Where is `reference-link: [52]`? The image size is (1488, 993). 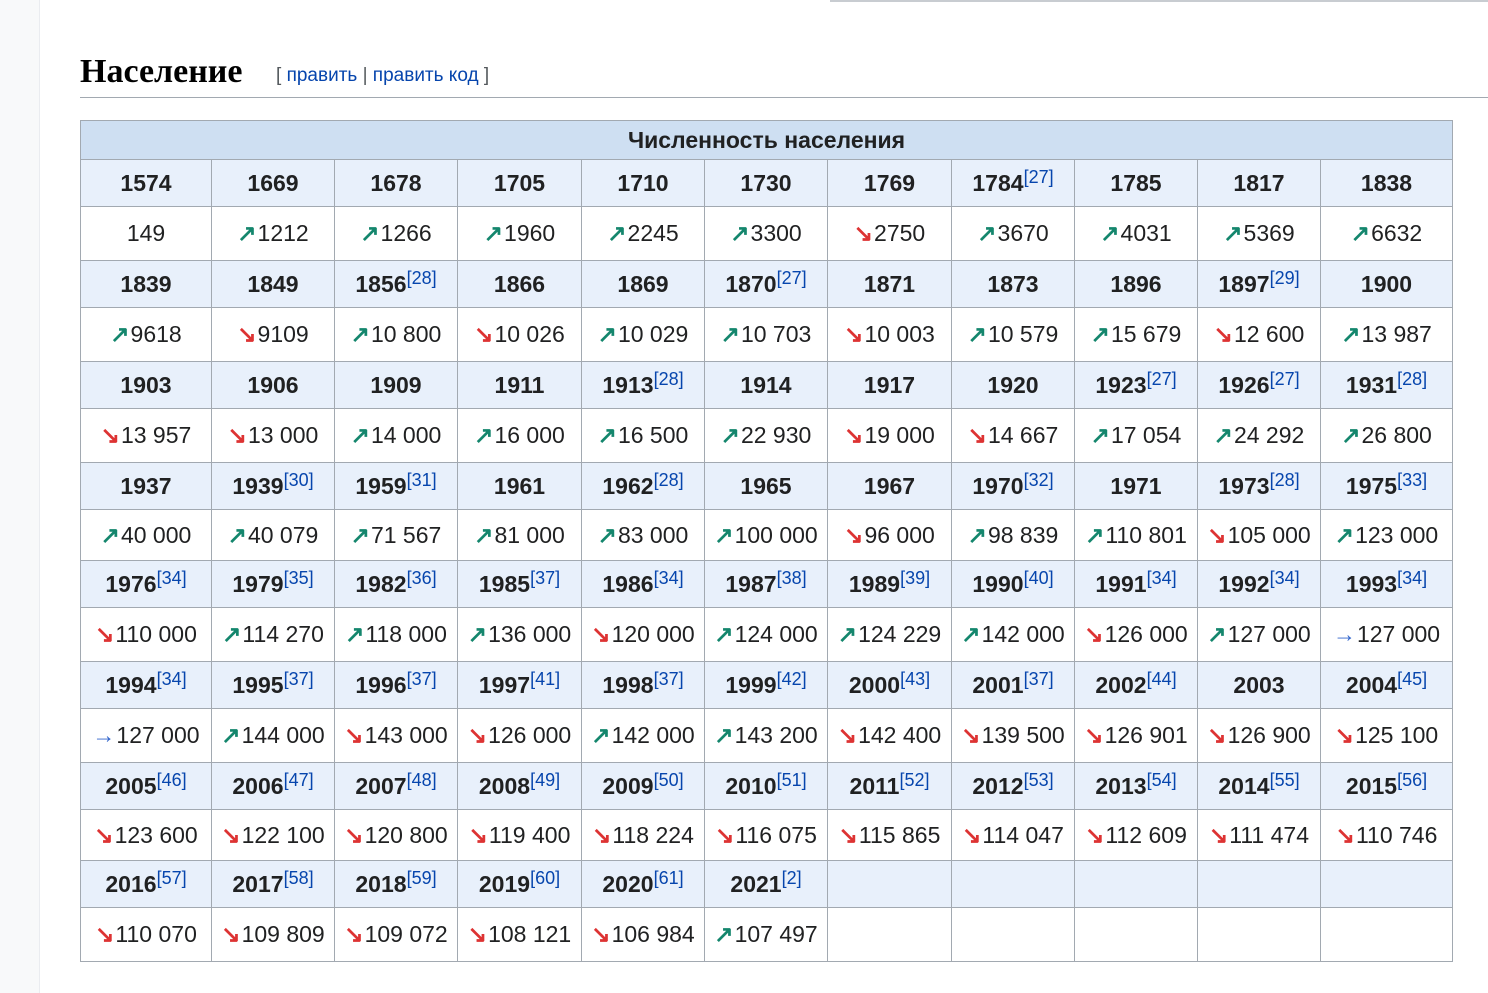 reference-link: [52] is located at coordinates (914, 780).